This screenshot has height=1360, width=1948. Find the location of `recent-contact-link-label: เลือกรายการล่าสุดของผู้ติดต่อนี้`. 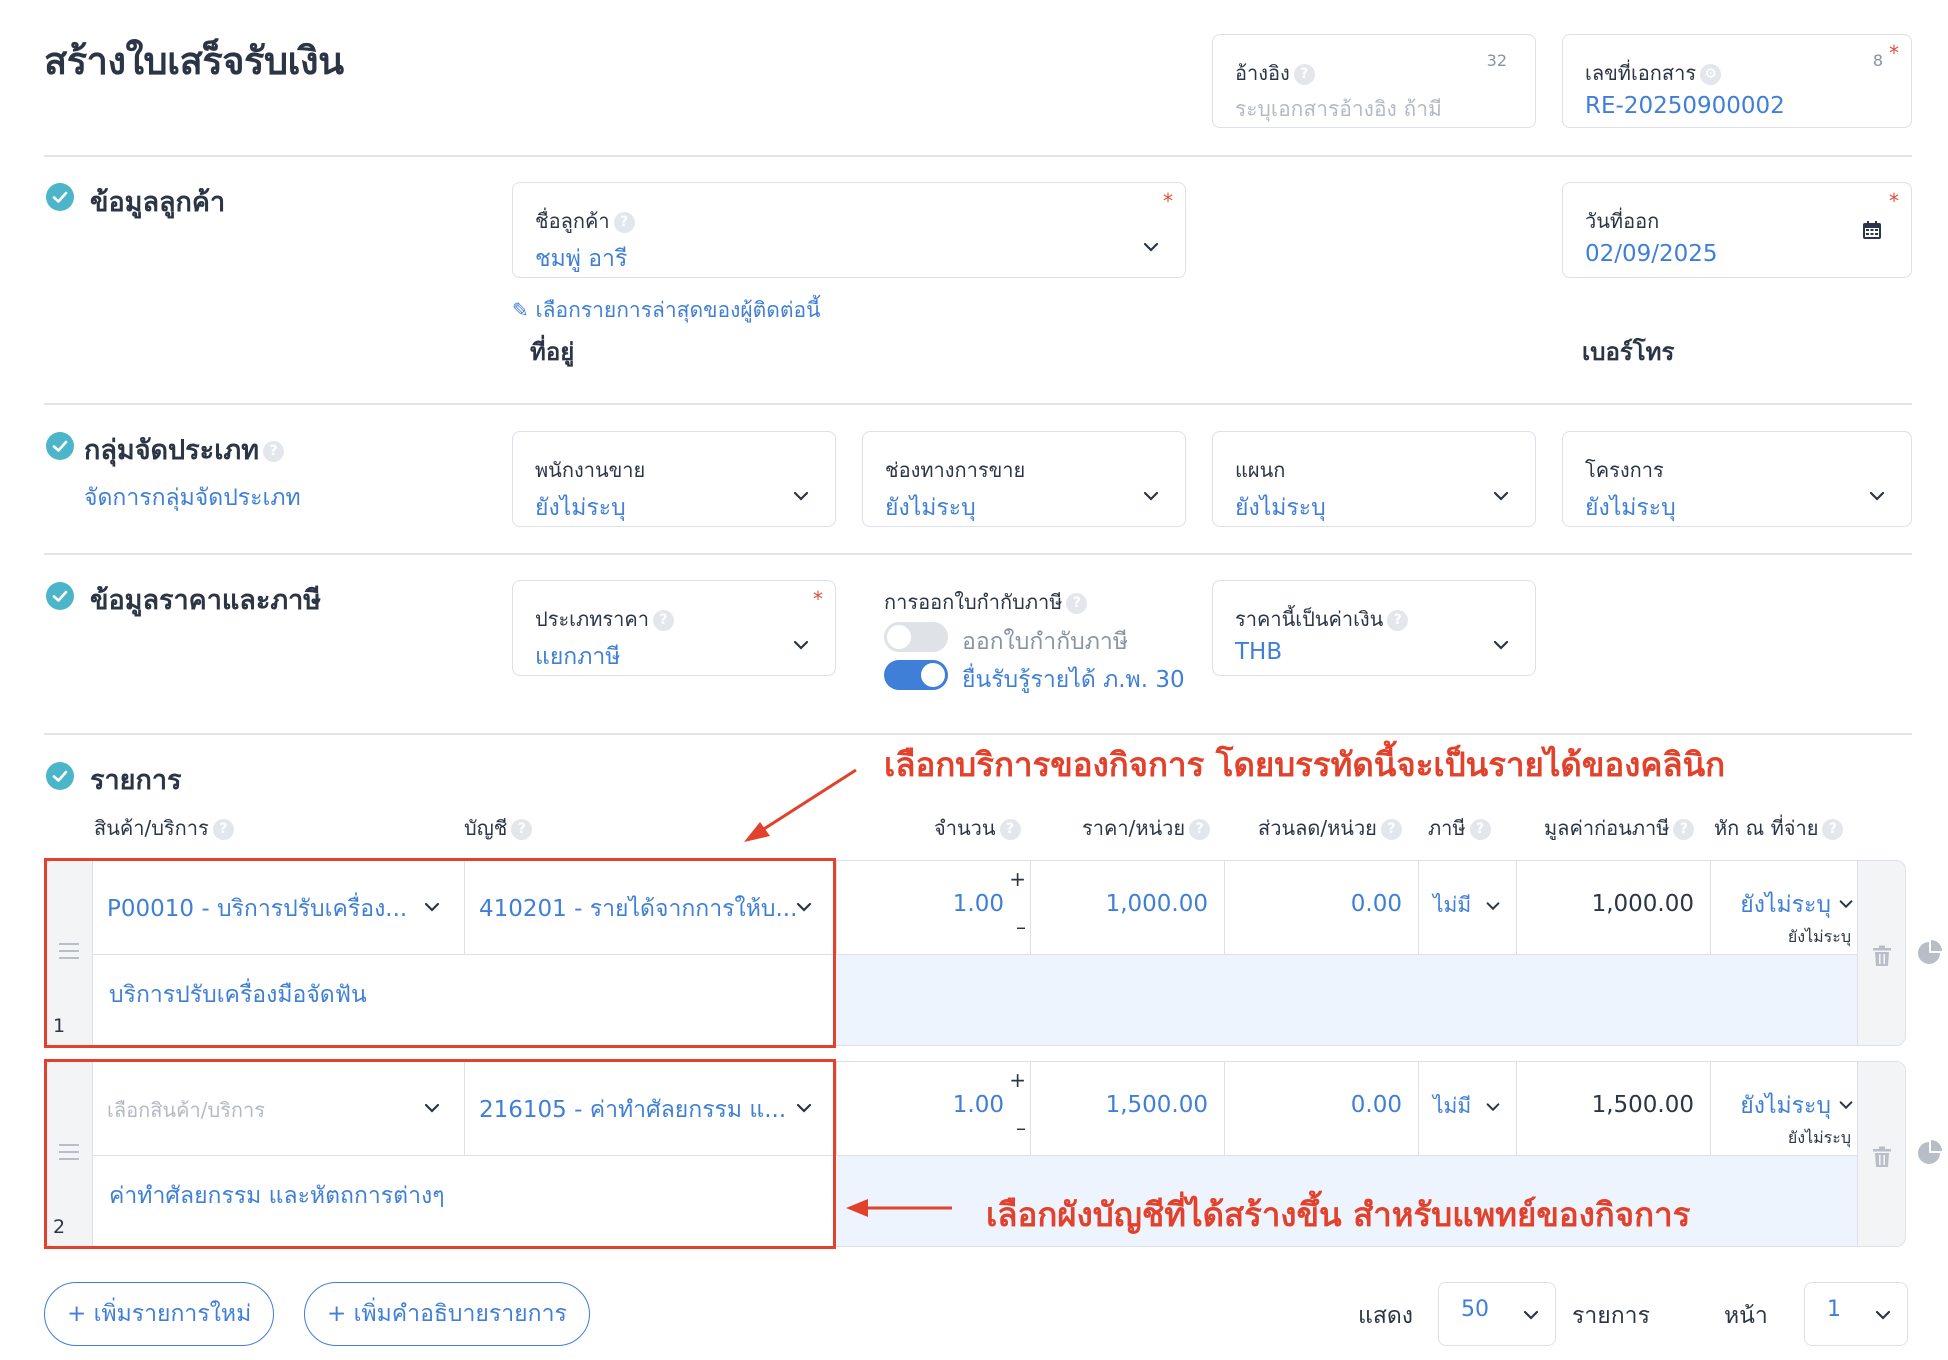

recent-contact-link-label: เลือกรายการล่าสุดของผู้ติดต่อนี้ is located at coordinates (678, 310).